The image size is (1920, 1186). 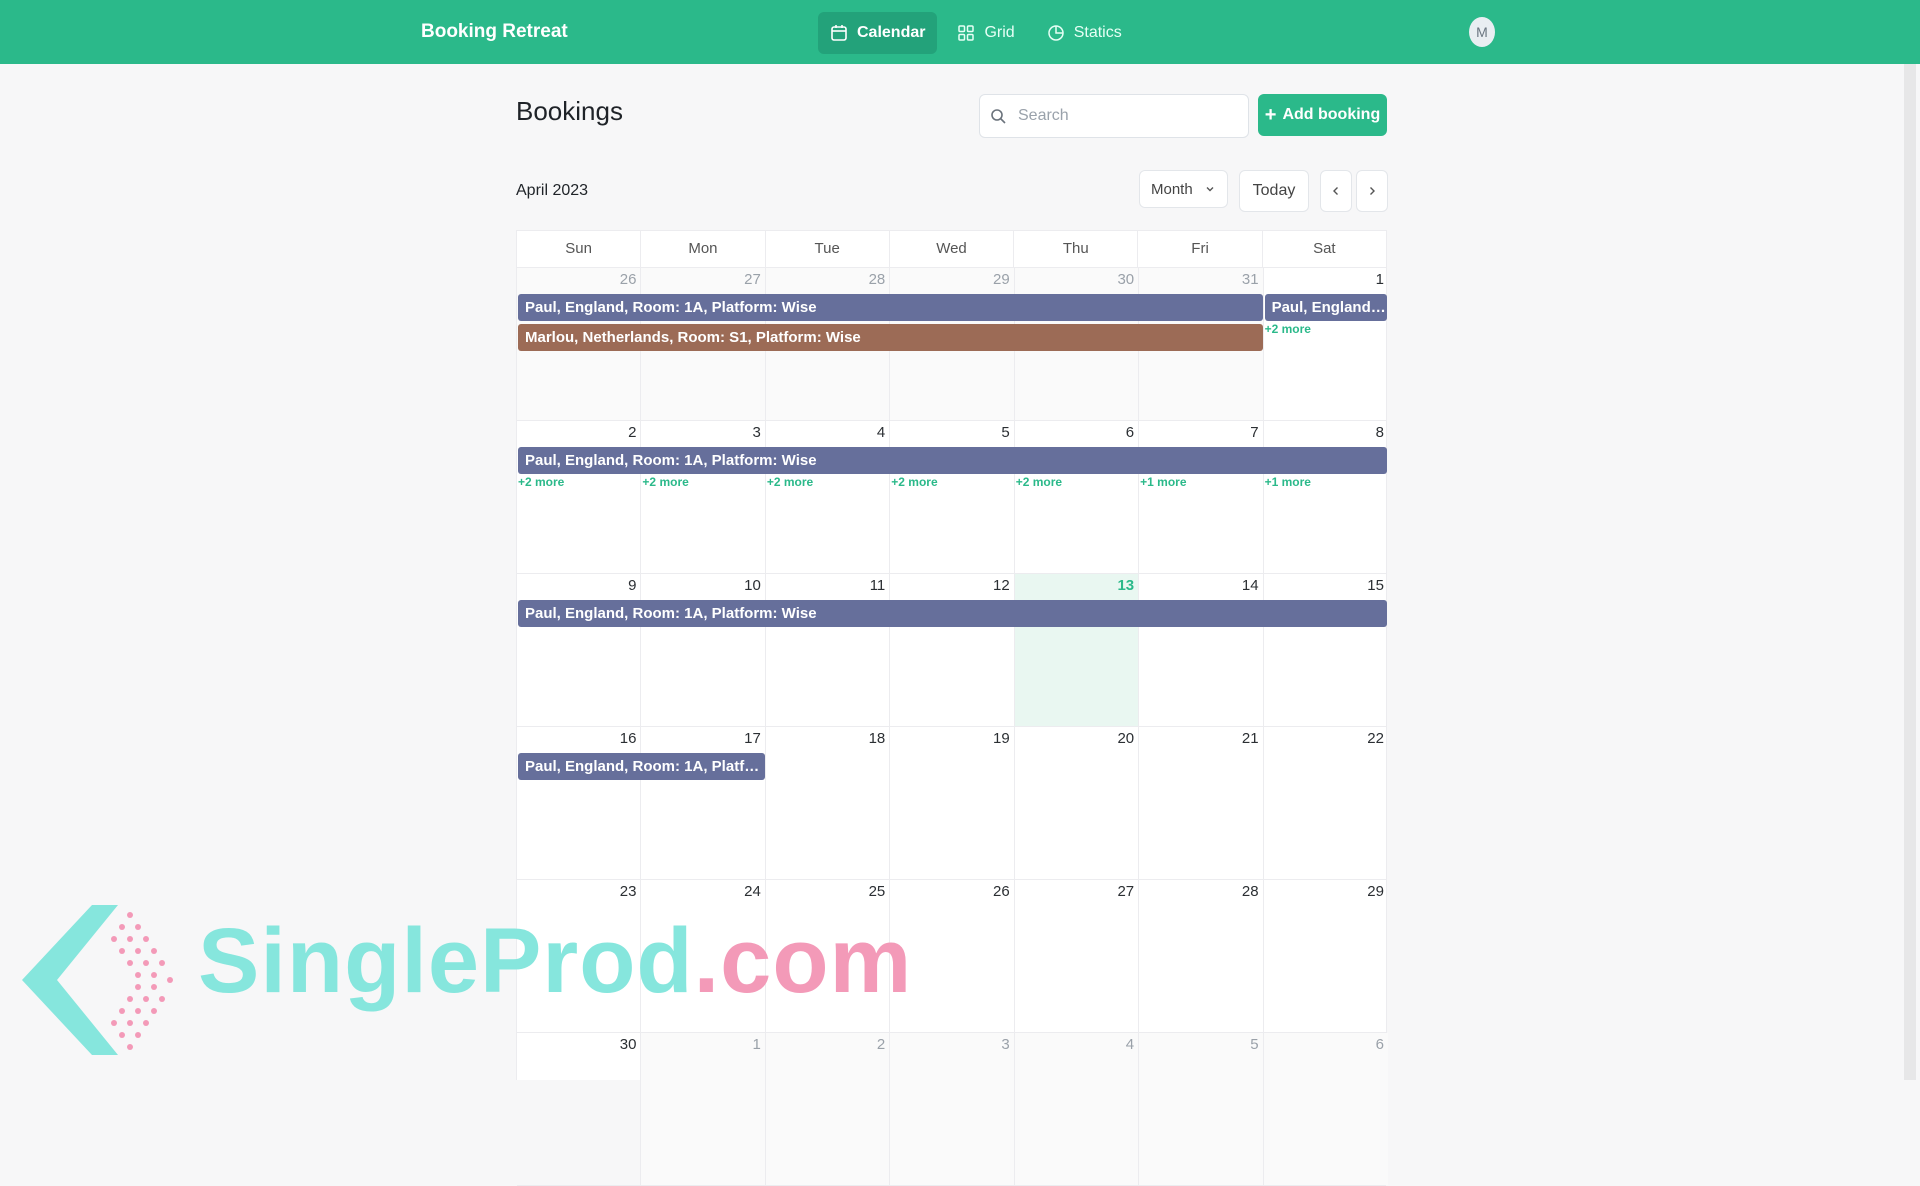 What do you see at coordinates (1201, 497) in the screenshot?
I see `day-cell: 7` at bounding box center [1201, 497].